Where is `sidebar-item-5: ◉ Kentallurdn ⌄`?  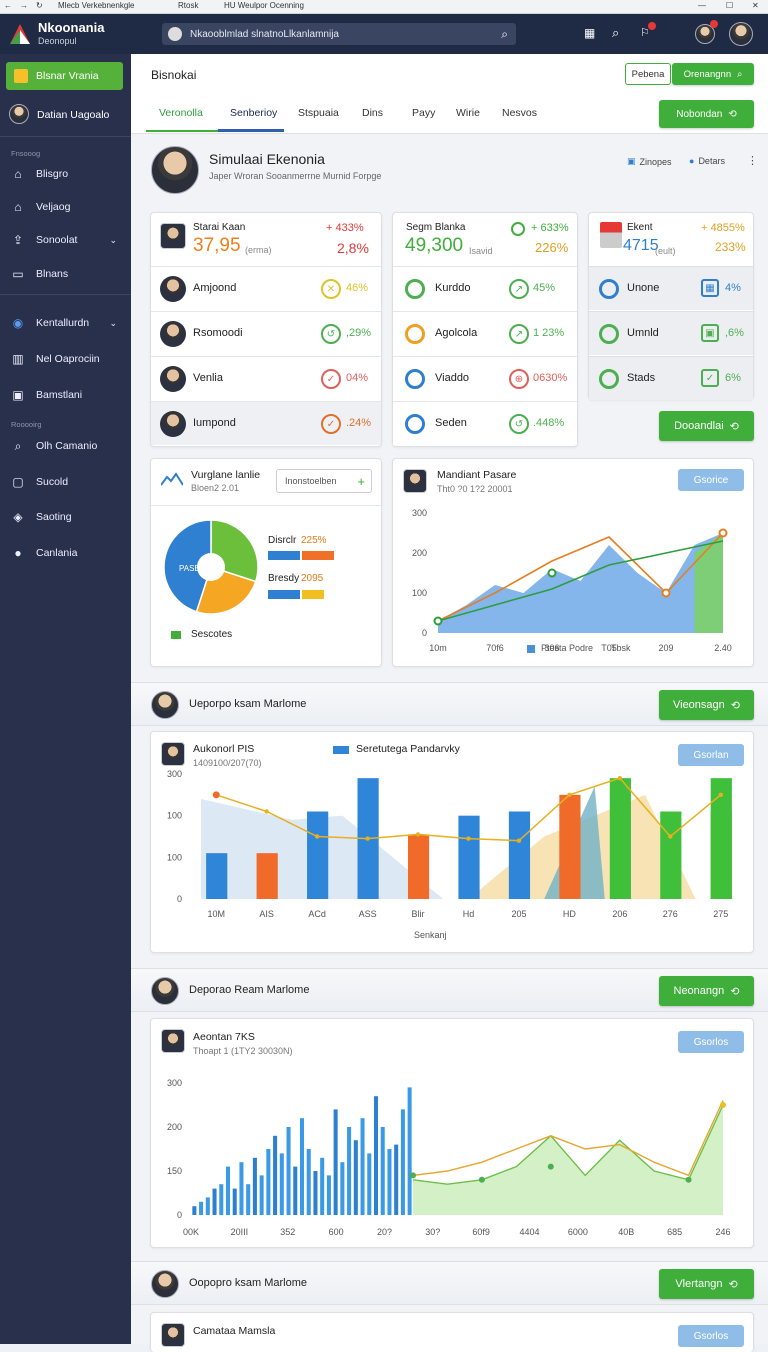 sidebar-item-5: ◉ Kentallurdn ⌄ is located at coordinates (65, 323).